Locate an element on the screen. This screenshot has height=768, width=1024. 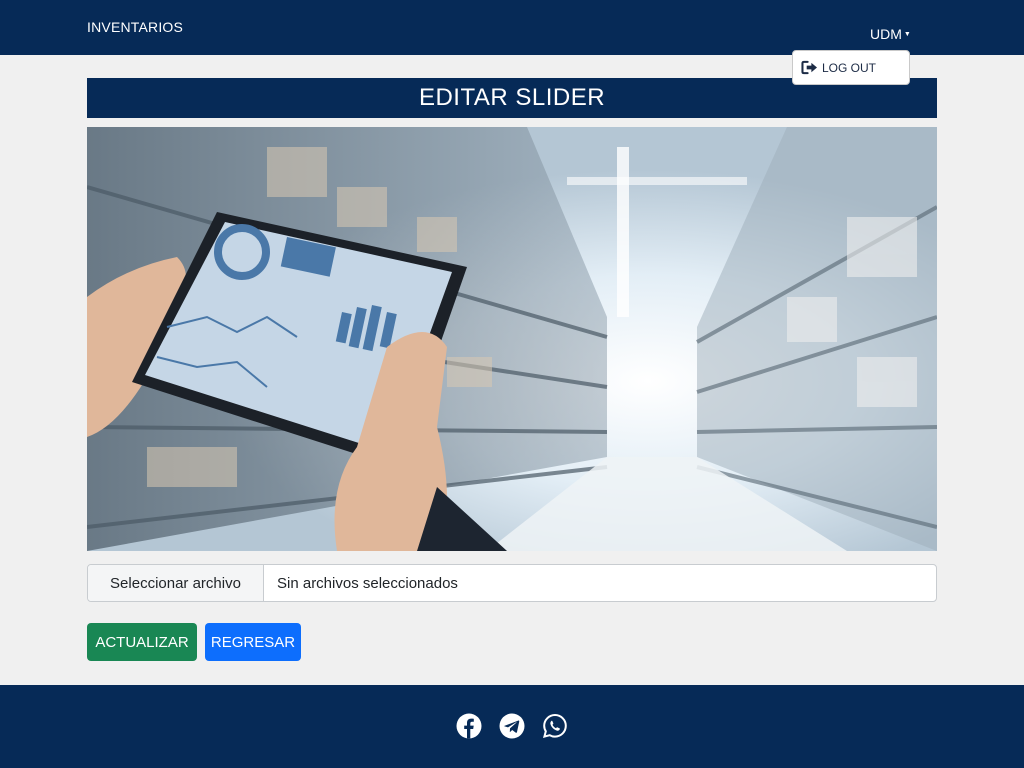
telegram-icon is located at coordinates (512, 726).